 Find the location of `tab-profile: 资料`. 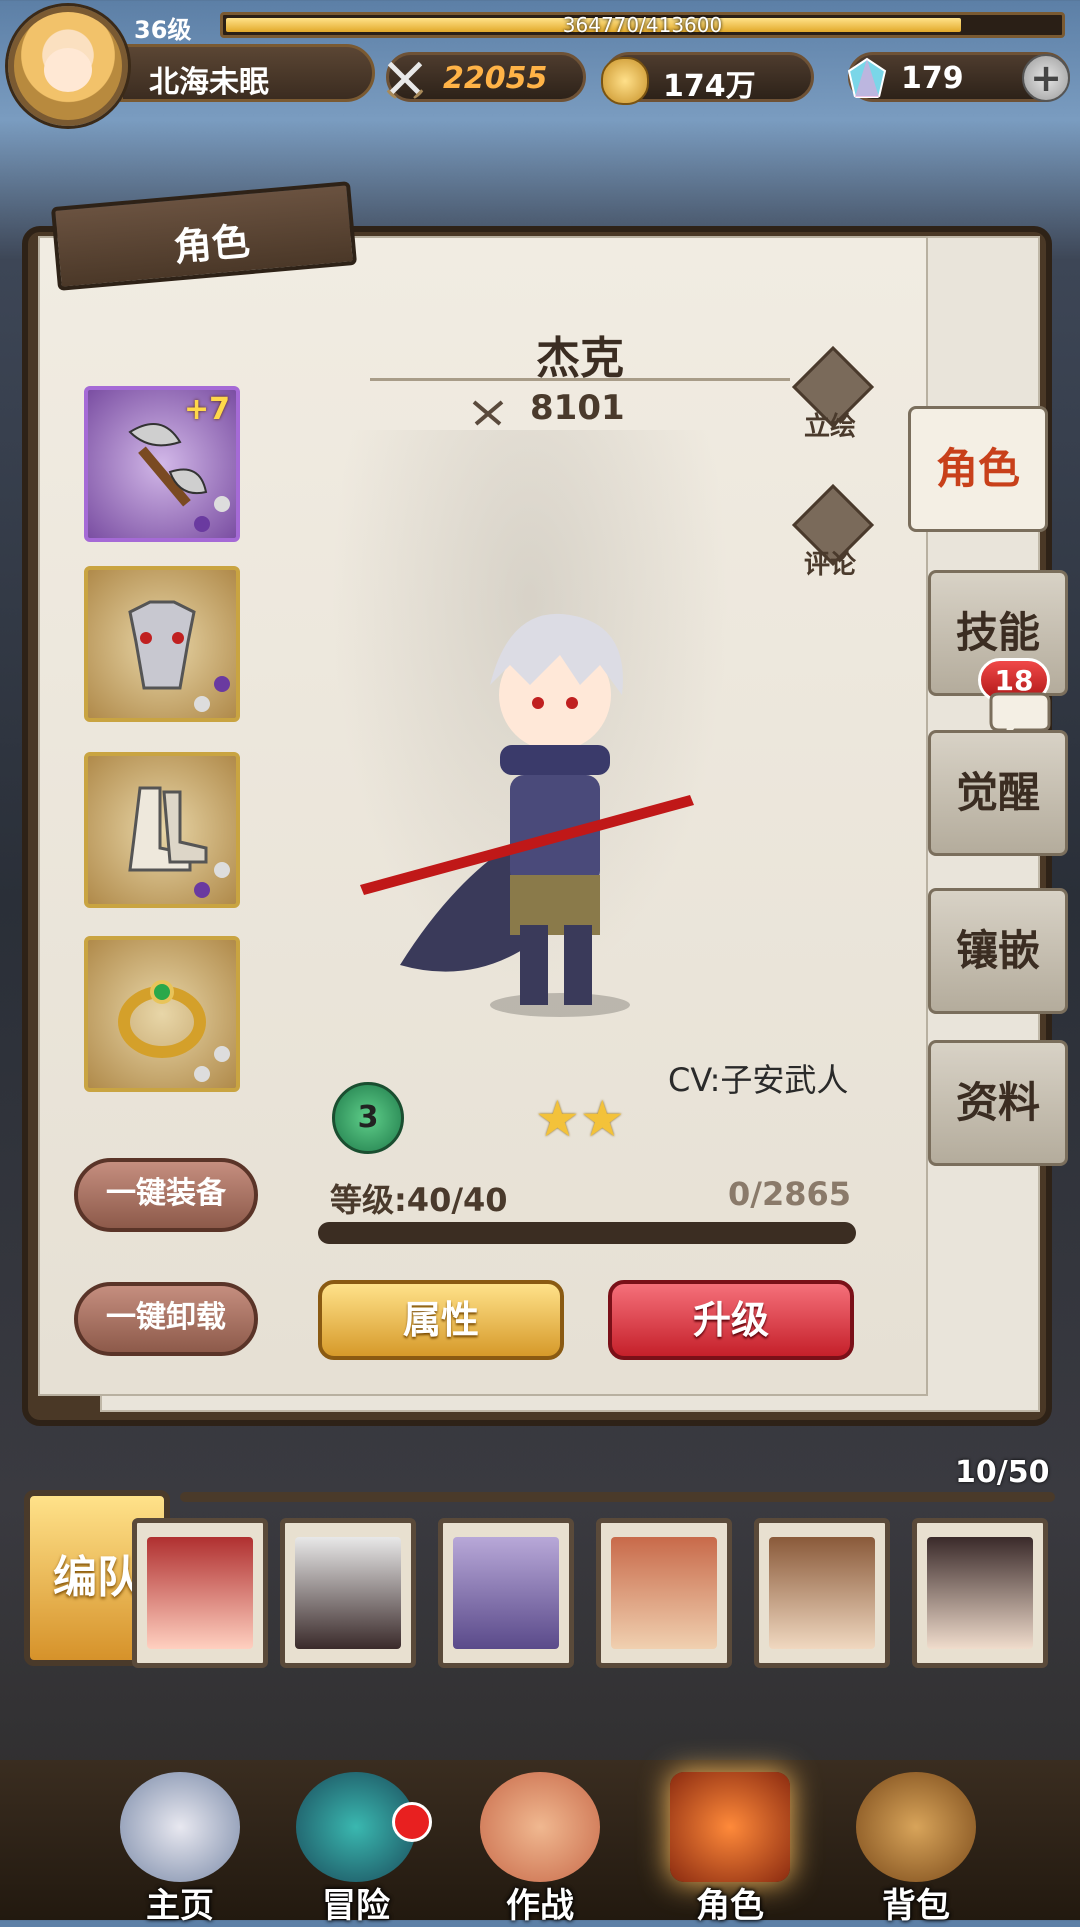

tab-profile: 资料 is located at coordinates (998, 1103).